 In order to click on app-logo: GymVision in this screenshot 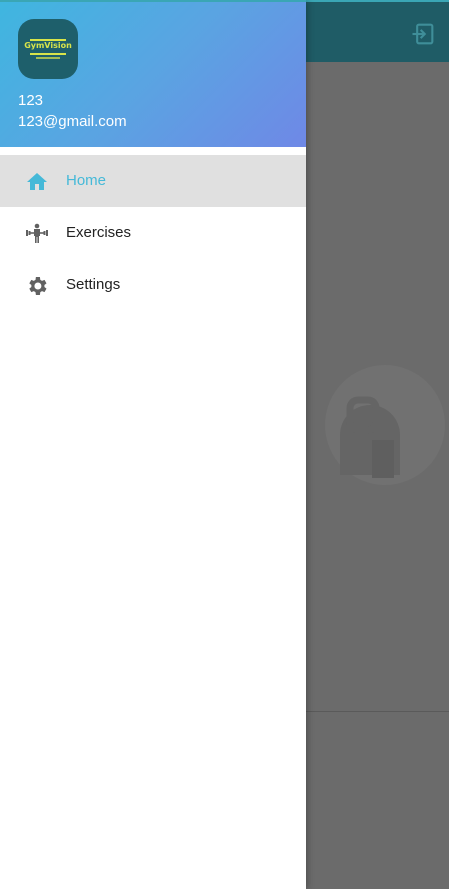, I will do `click(48, 49)`.